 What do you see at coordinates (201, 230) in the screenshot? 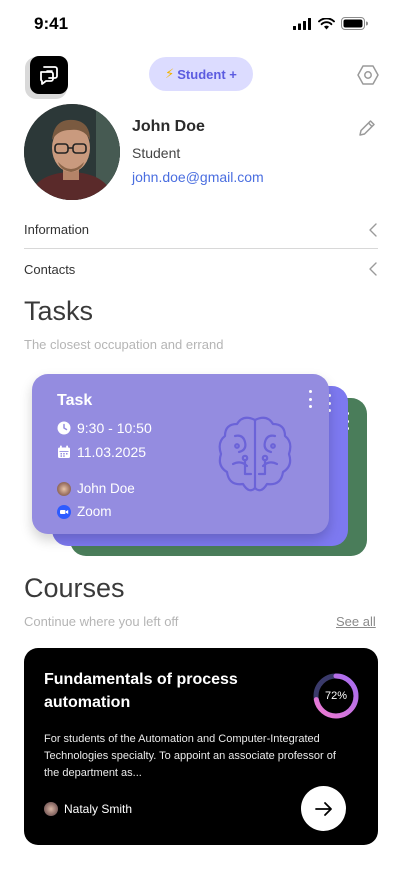
I see `menu-item-information: Information` at bounding box center [201, 230].